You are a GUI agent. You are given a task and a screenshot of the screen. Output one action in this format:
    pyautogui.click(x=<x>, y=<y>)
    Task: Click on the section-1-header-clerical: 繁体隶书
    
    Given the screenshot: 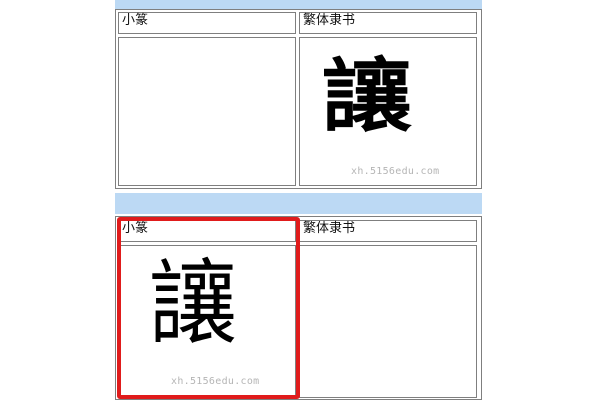 What is the action you would take?
    pyautogui.click(x=388, y=23)
    